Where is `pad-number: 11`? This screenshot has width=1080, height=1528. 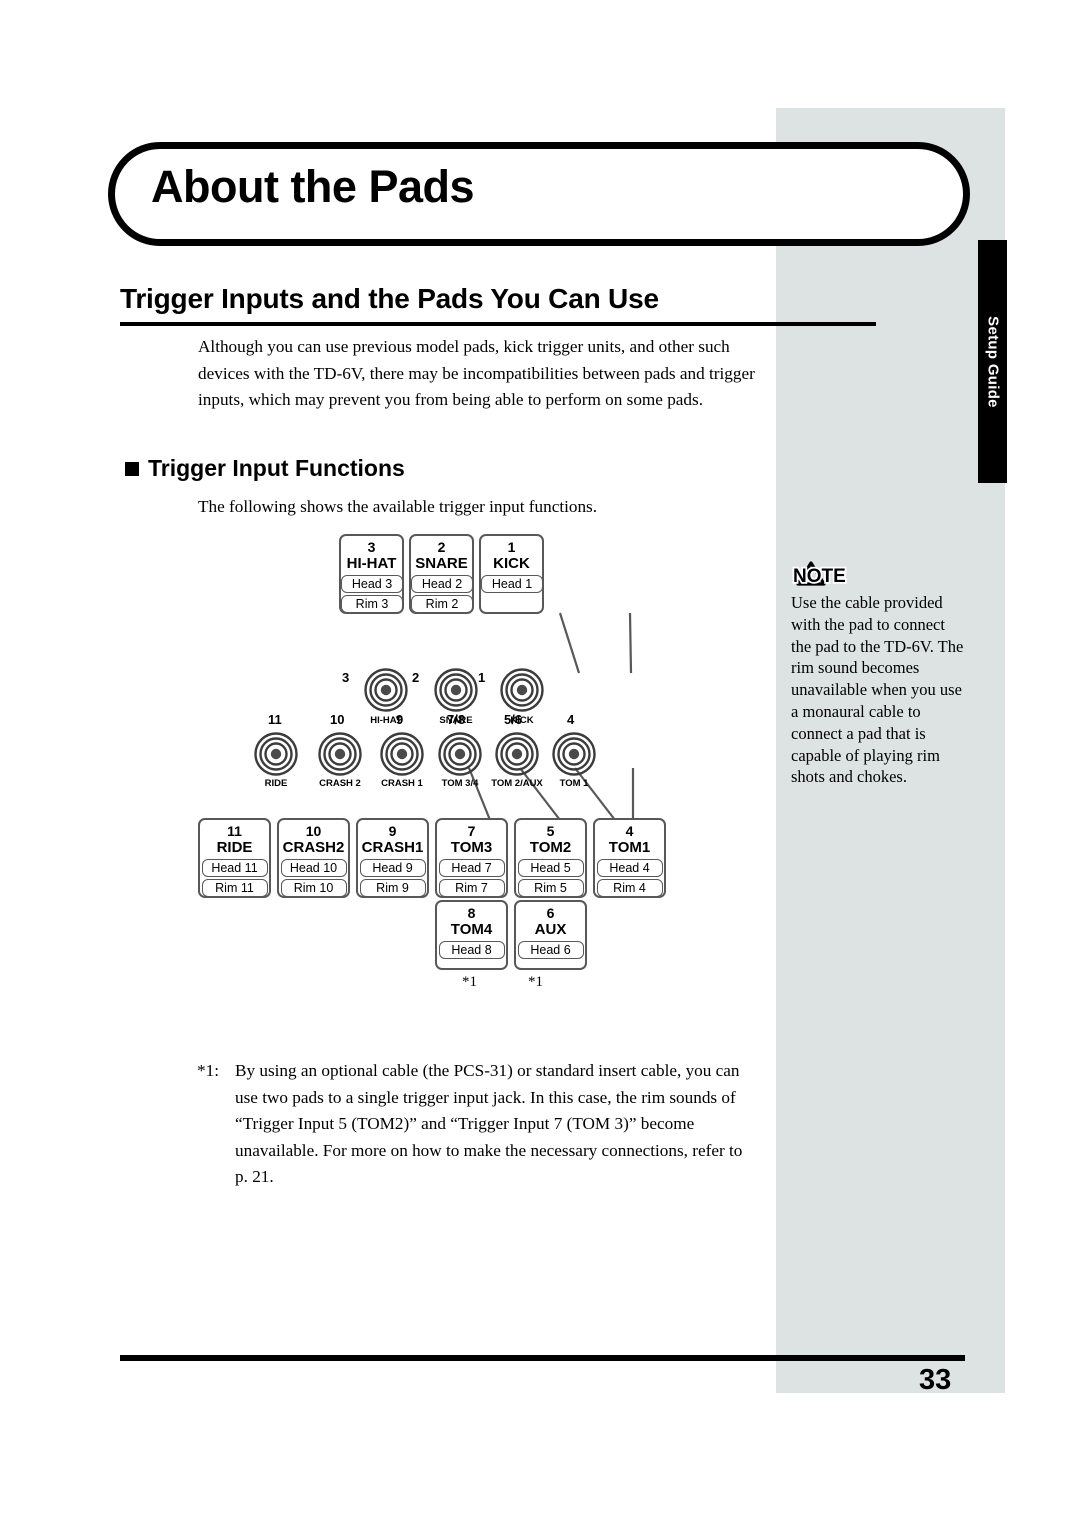
pad-number: 11 is located at coordinates (234, 831).